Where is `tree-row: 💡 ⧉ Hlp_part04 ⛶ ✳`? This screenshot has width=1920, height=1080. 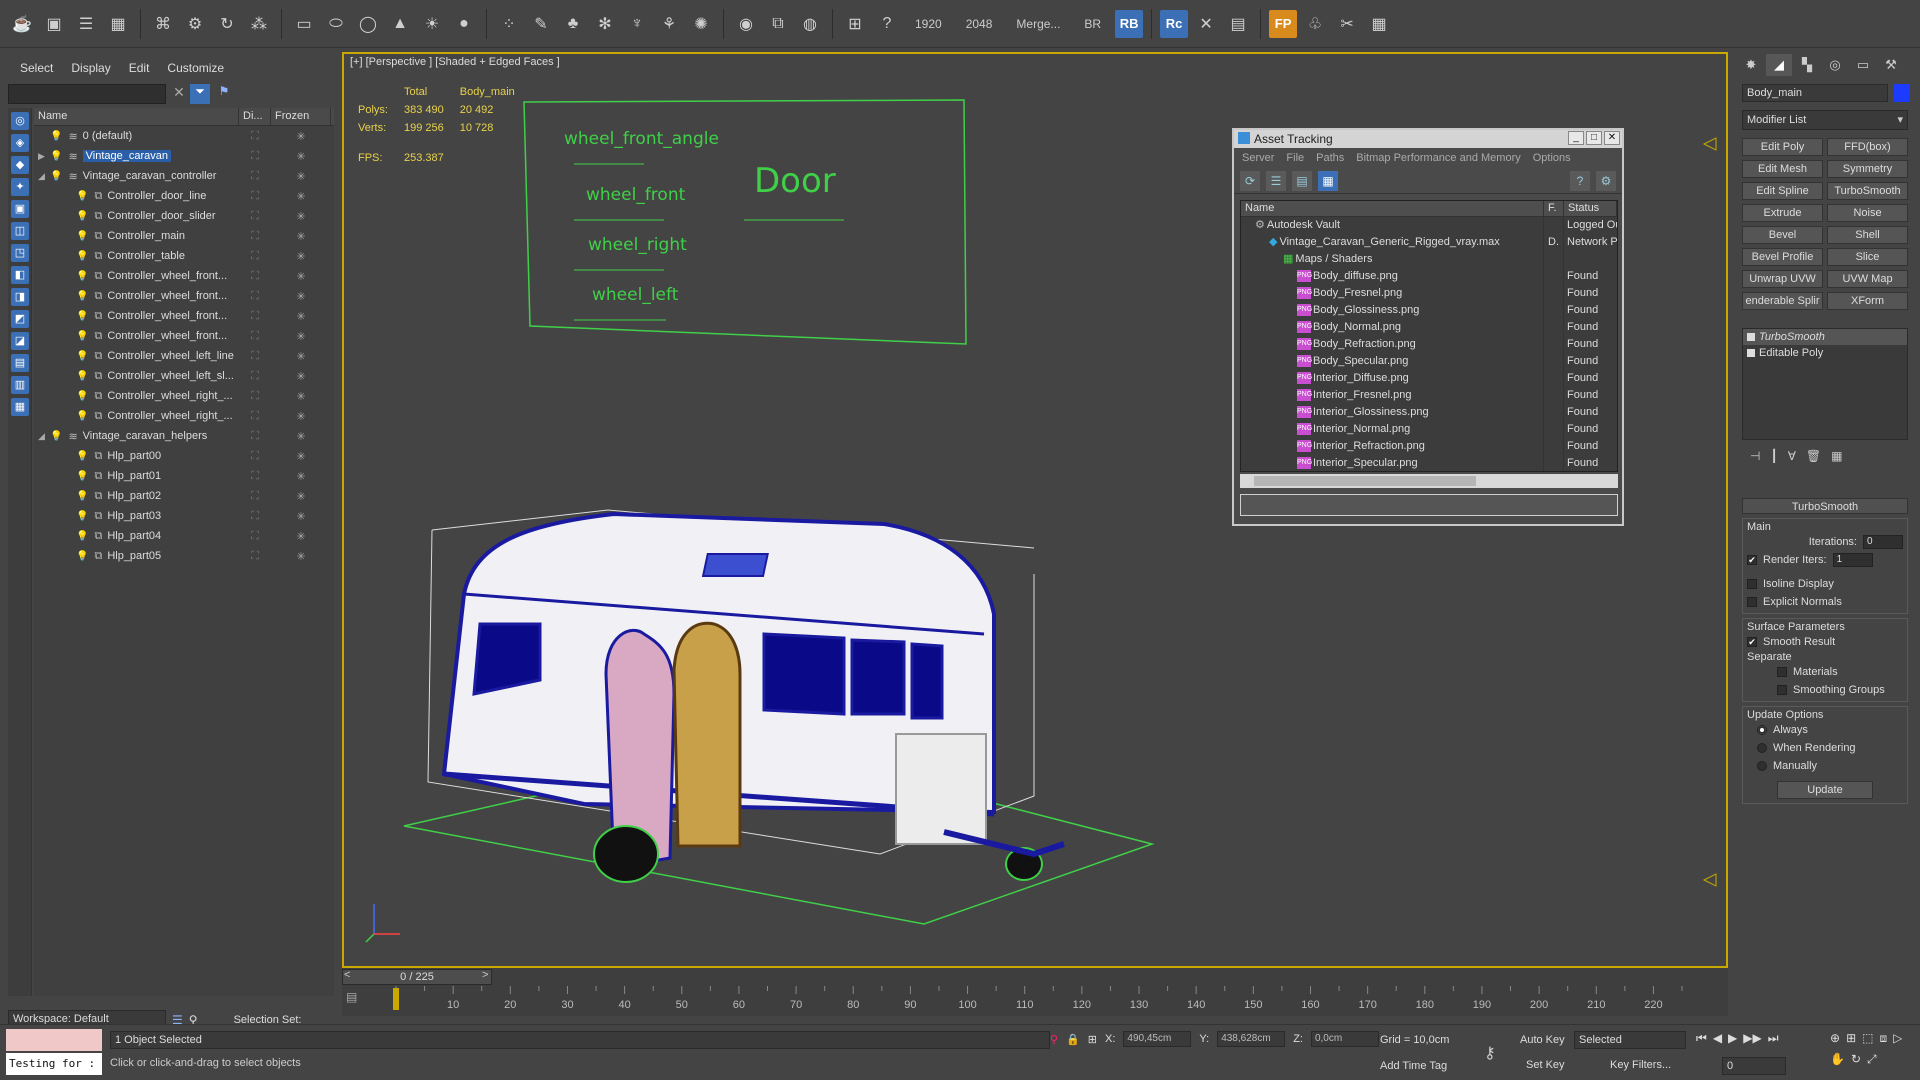
tree-row: 💡 ⧉ Hlp_part04 ⛶ ✳ is located at coordinates (184, 536).